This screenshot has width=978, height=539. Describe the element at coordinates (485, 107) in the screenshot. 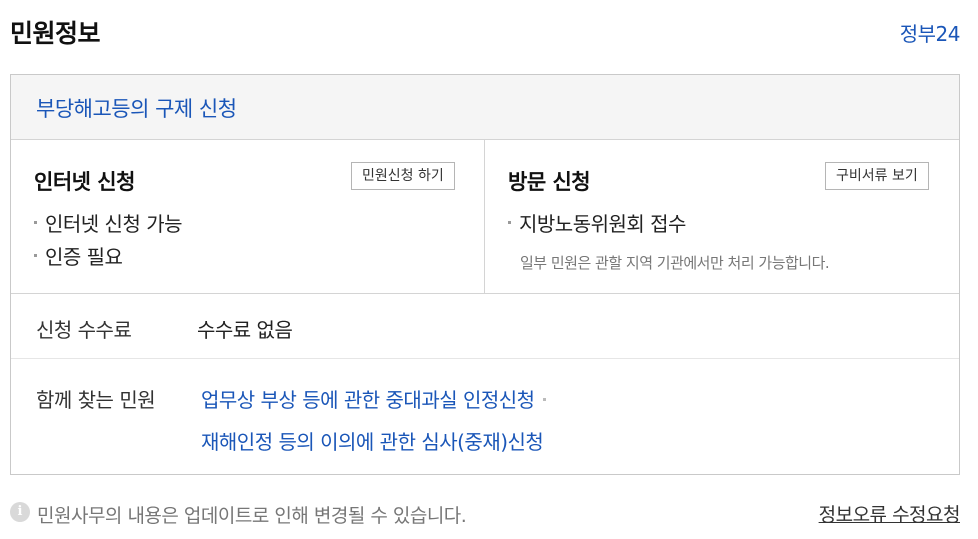

I see `service-header: 부당해고등의 구제 신청` at that location.